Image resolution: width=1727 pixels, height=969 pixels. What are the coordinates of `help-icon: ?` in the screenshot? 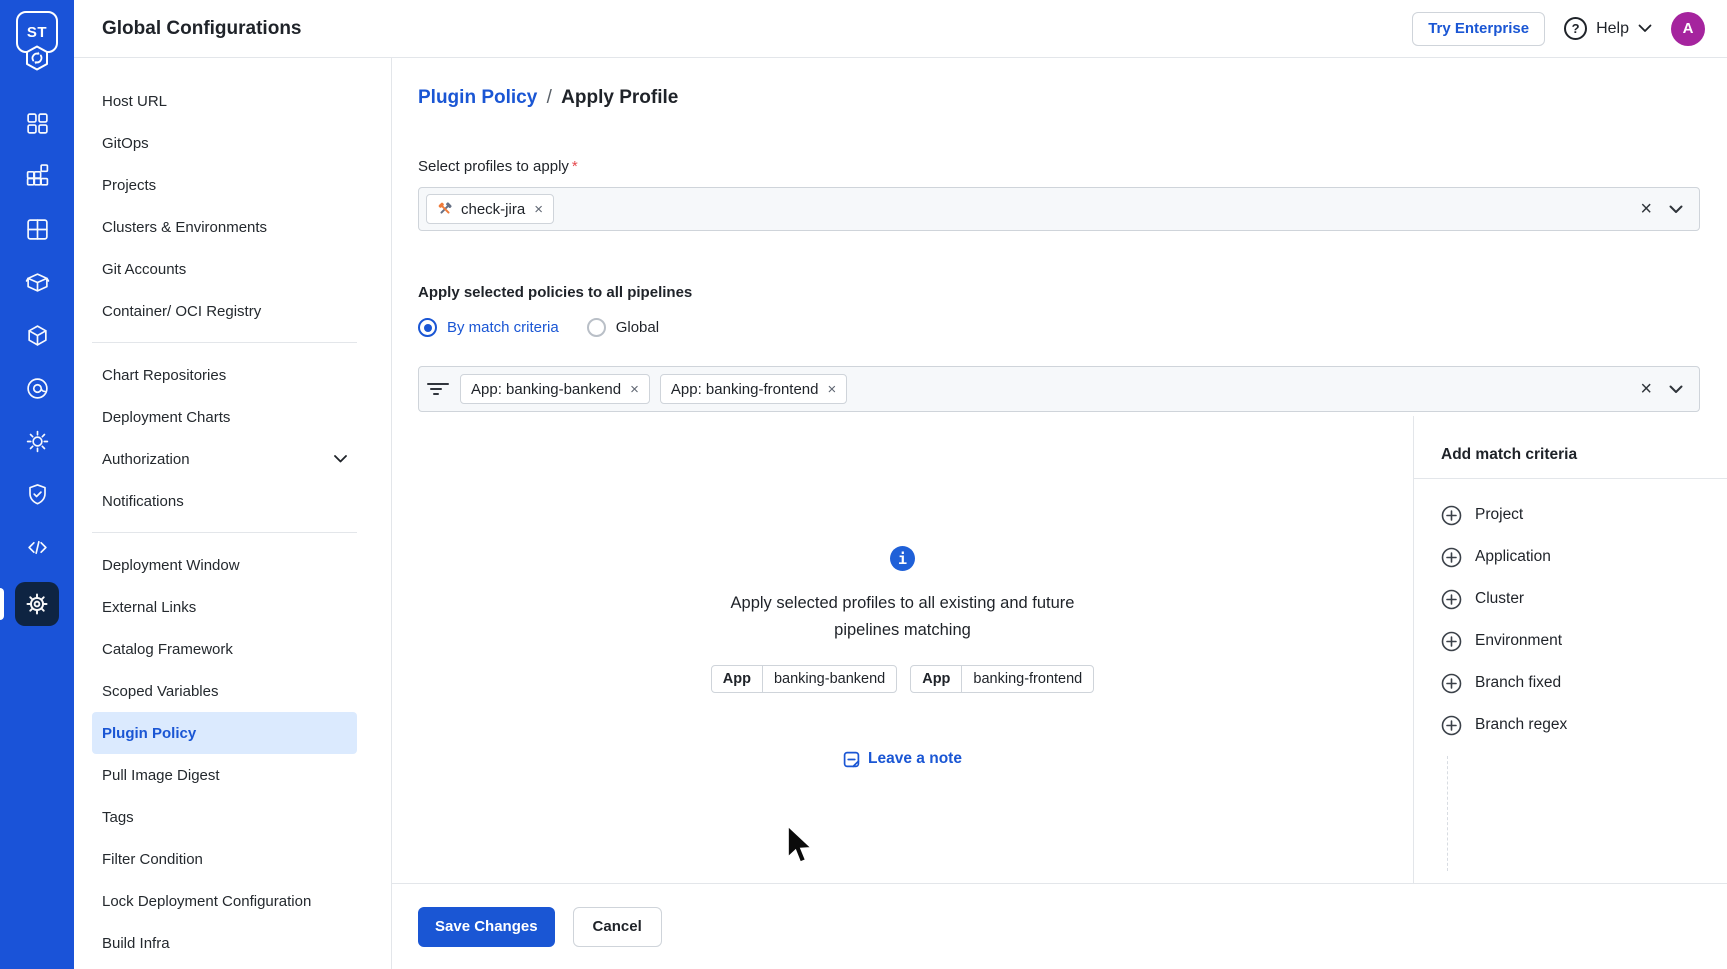 It's located at (1576, 28).